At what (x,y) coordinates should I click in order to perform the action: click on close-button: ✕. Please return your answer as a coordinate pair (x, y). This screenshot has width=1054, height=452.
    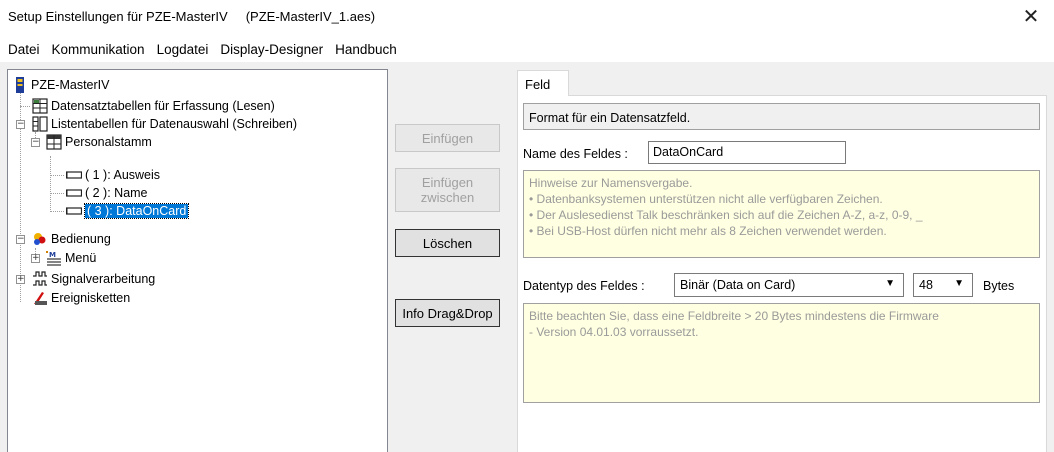
    Looking at the image, I should click on (1031, 16).